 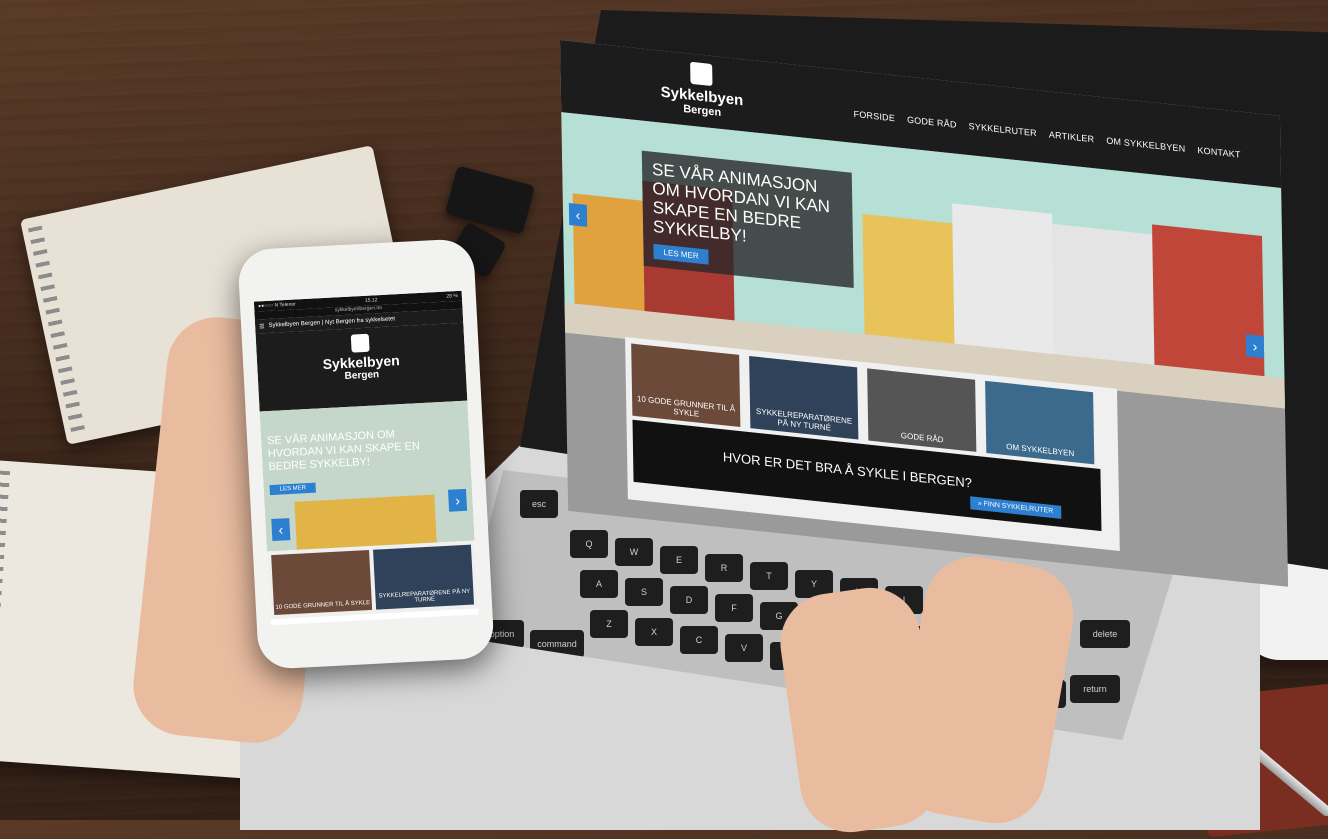 I want to click on carrier: ●●○○○ N Telenor, so click(x=277, y=305).